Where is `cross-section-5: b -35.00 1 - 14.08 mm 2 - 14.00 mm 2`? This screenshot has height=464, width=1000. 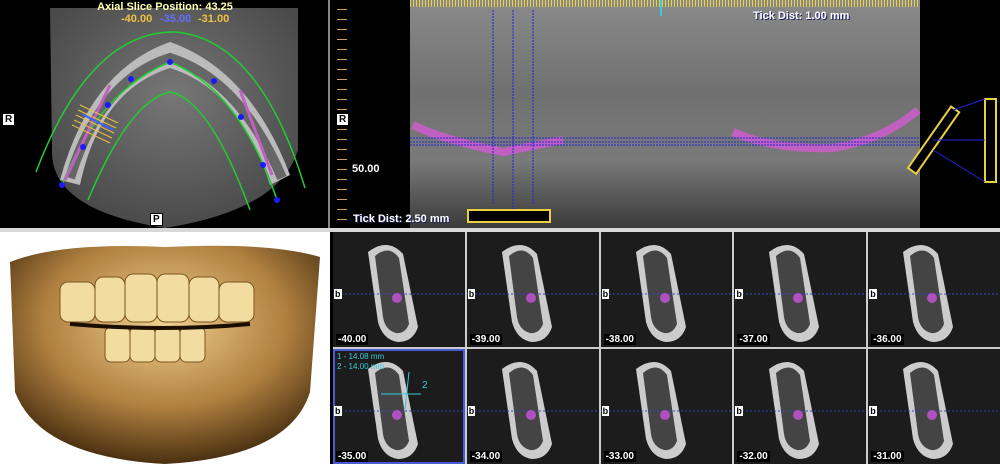
cross-section-5: b -35.00 1 - 14.08 mm 2 - 14.00 mm 2 is located at coordinates (399, 406).